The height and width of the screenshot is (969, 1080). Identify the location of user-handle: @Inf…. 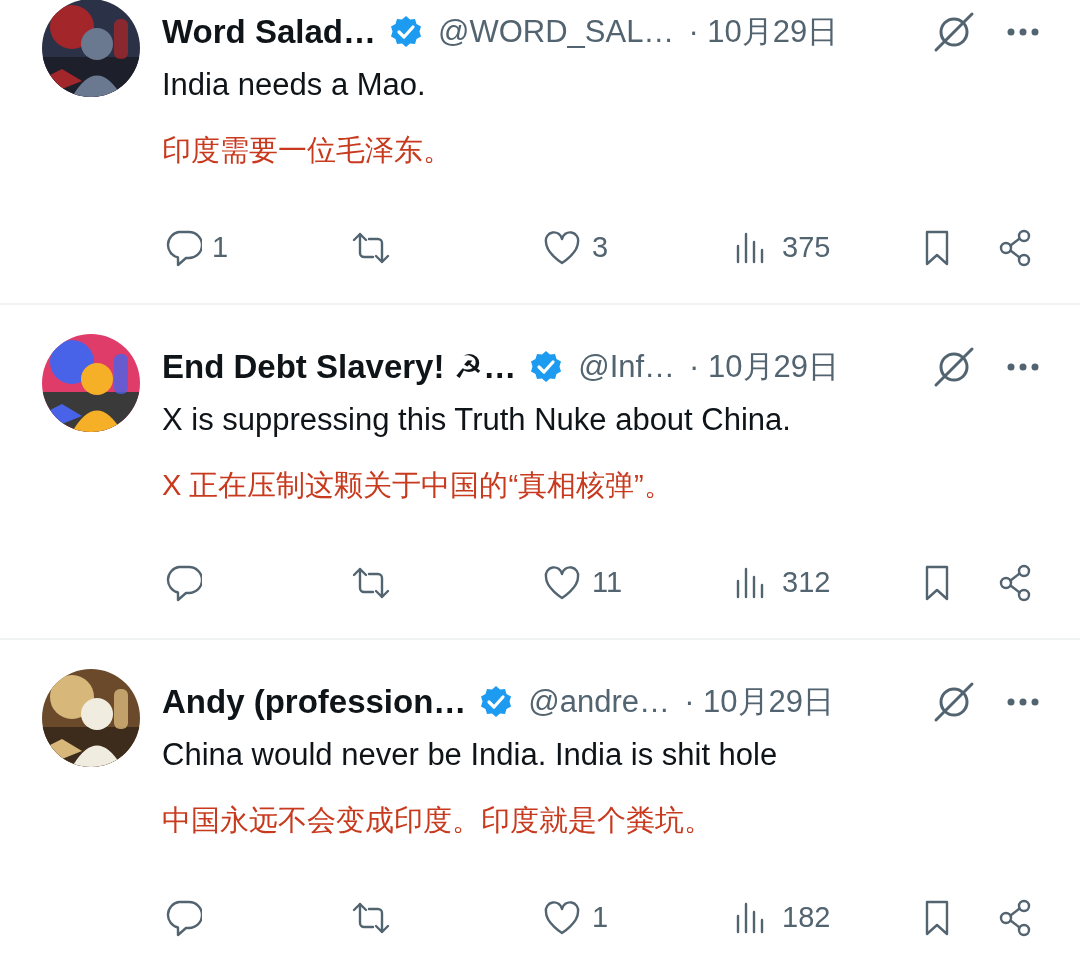
(627, 366).